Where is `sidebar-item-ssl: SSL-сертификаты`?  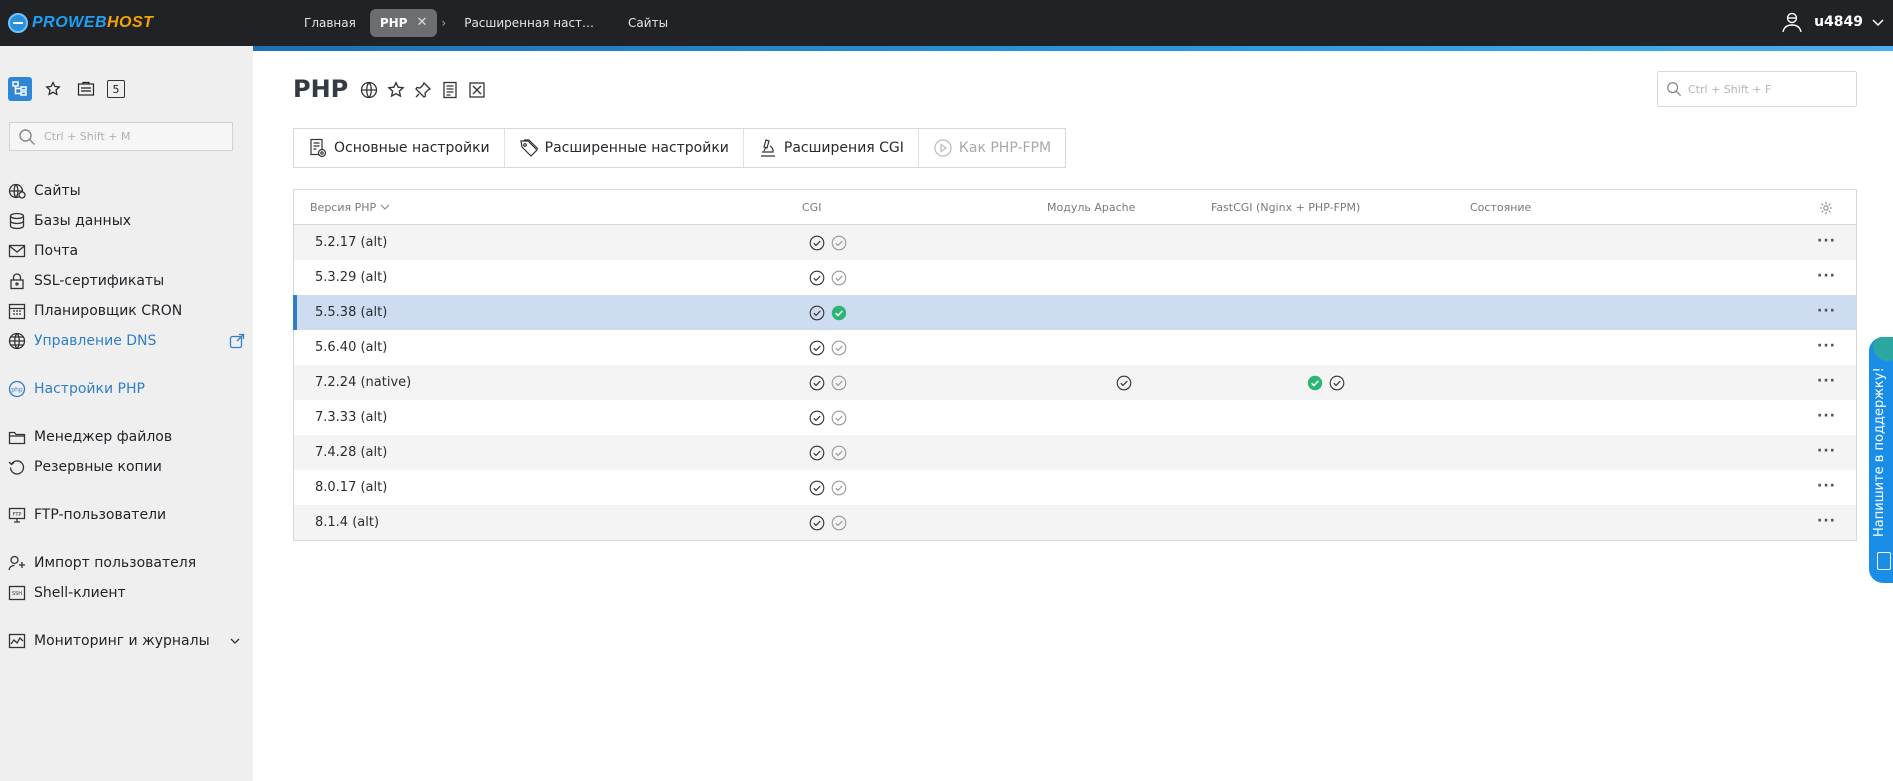 sidebar-item-ssl: SSL-сертификаты is located at coordinates (126, 281).